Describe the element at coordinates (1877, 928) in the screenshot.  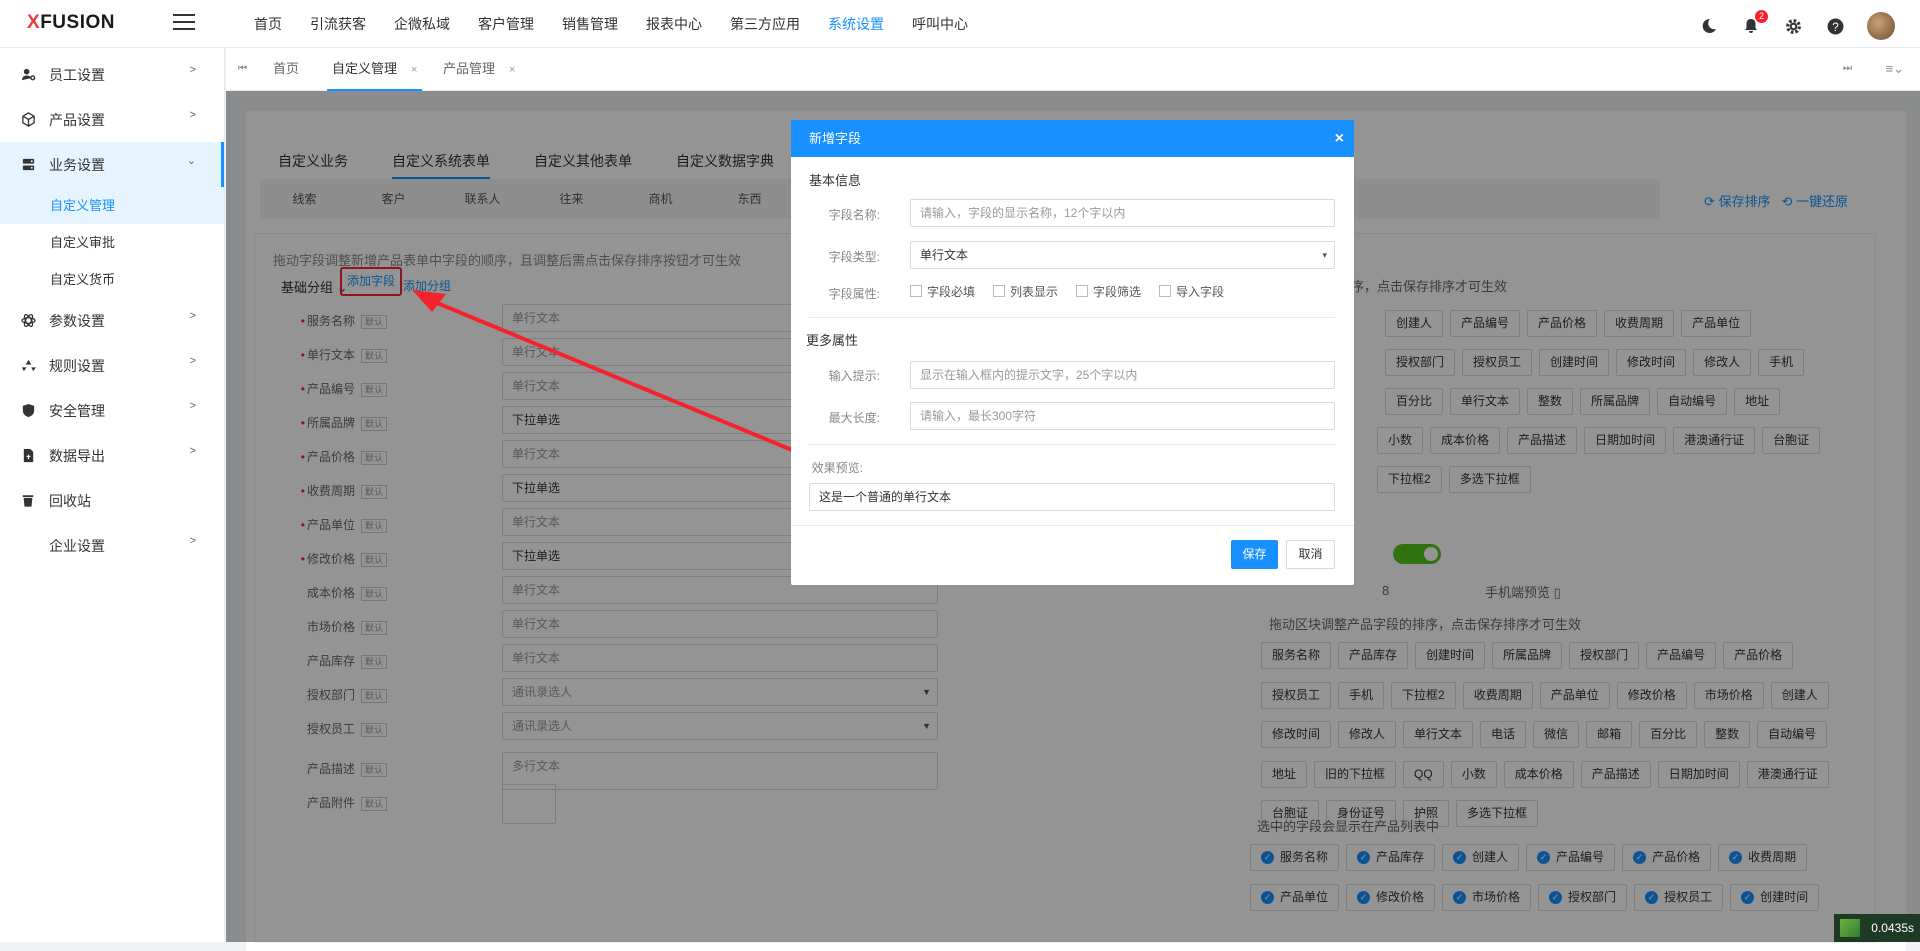
I see `render-timer: 0.0435s` at that location.